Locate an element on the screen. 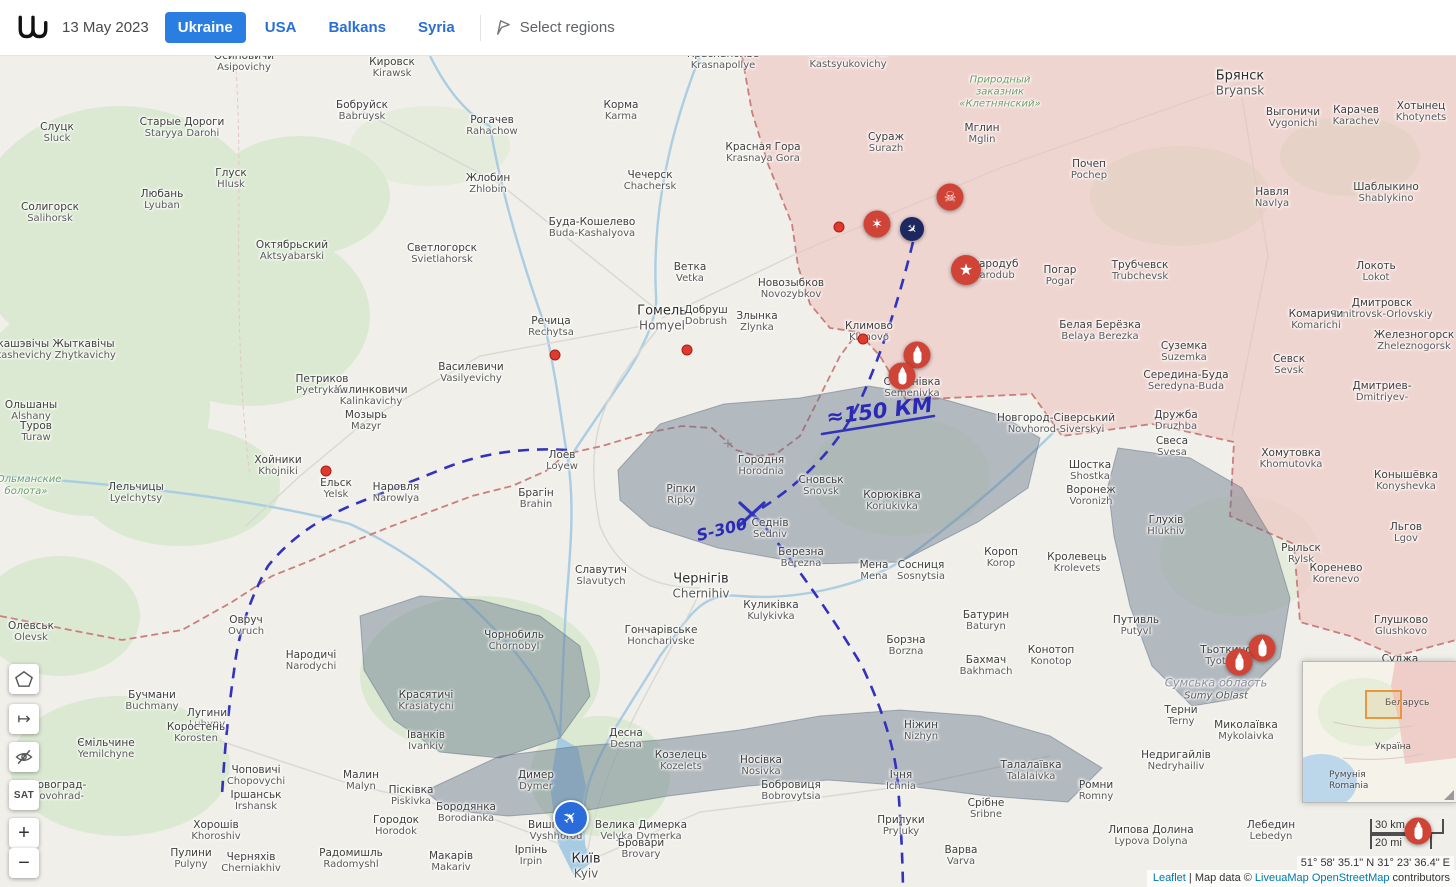 Image resolution: width=1456 pixels, height=887 pixels. select-regions-button: Select regions is located at coordinates (554, 27).